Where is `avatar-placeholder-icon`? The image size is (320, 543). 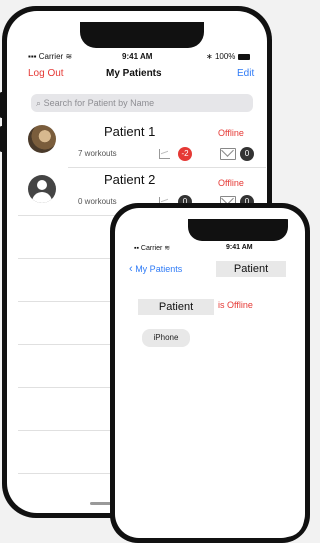
avatar-placeholder-icon is located at coordinates (42, 189).